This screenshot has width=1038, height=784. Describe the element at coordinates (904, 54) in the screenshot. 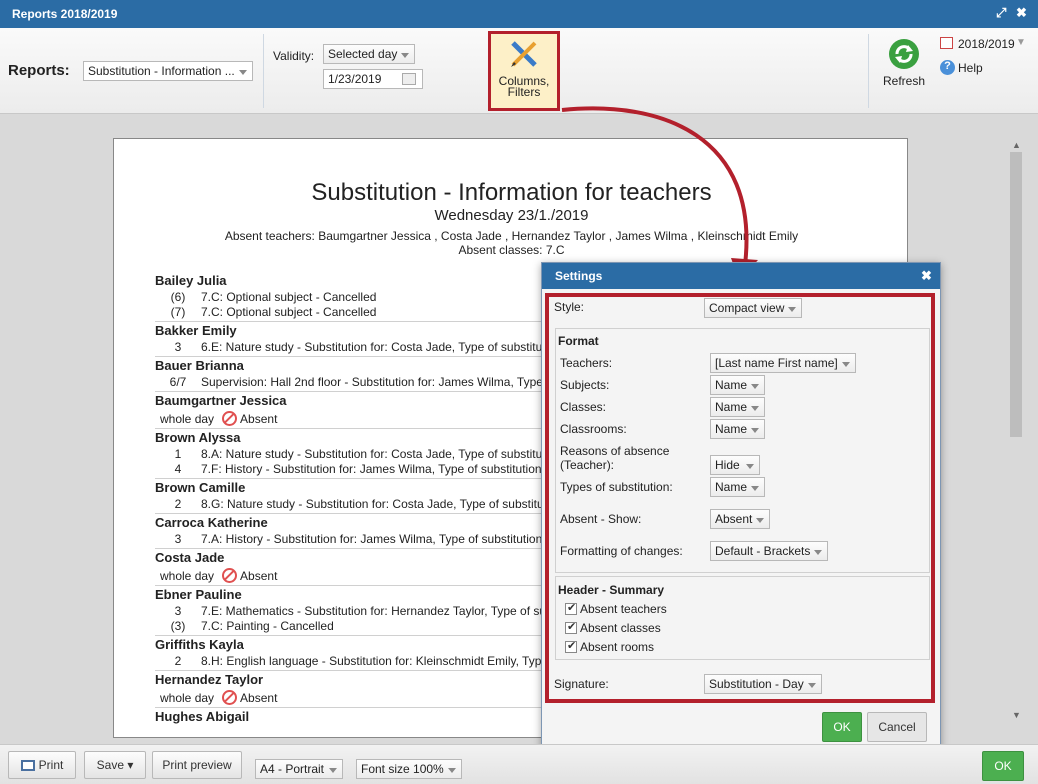

I see `refresh-icon` at that location.